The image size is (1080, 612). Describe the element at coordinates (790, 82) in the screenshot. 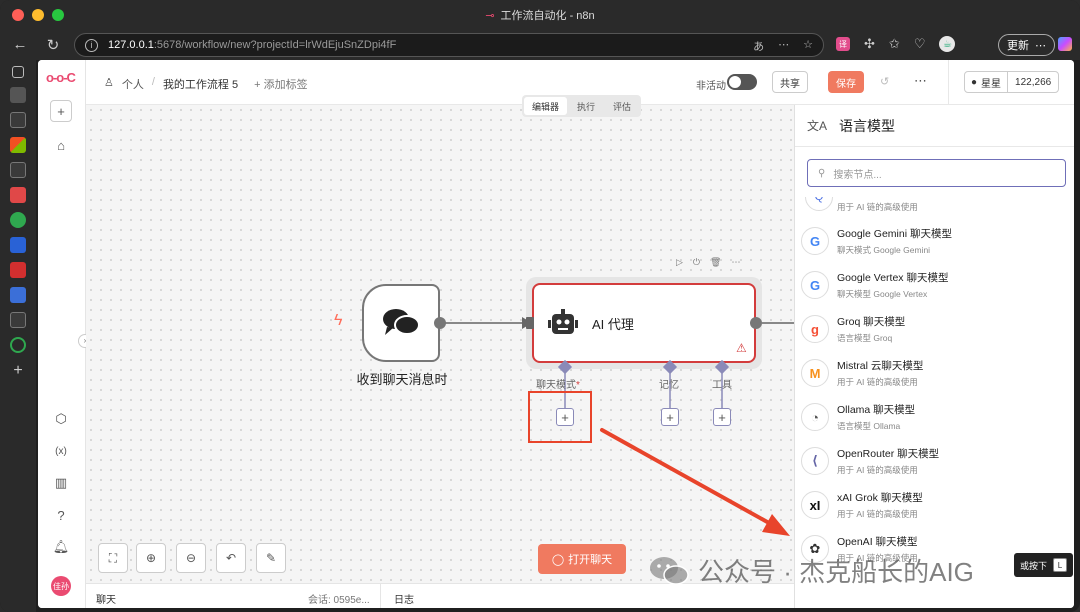

I see `share-button: 共享` at that location.